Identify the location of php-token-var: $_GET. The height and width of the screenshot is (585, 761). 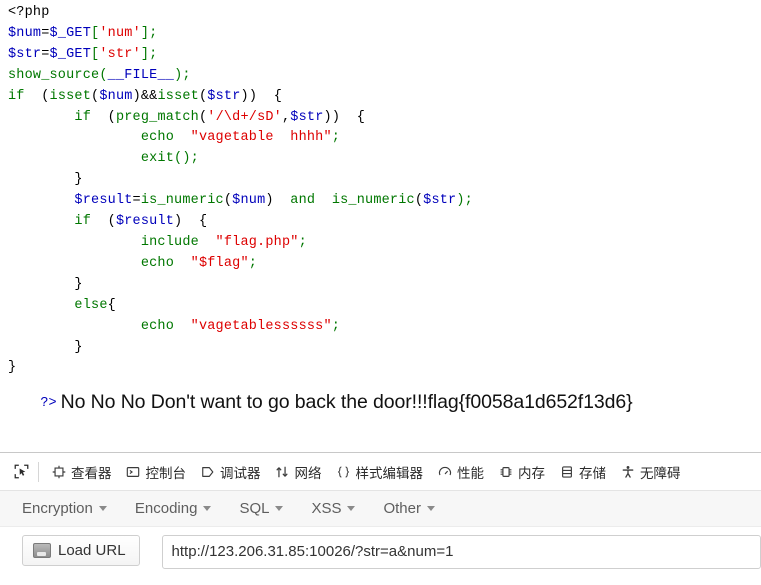
(70, 54).